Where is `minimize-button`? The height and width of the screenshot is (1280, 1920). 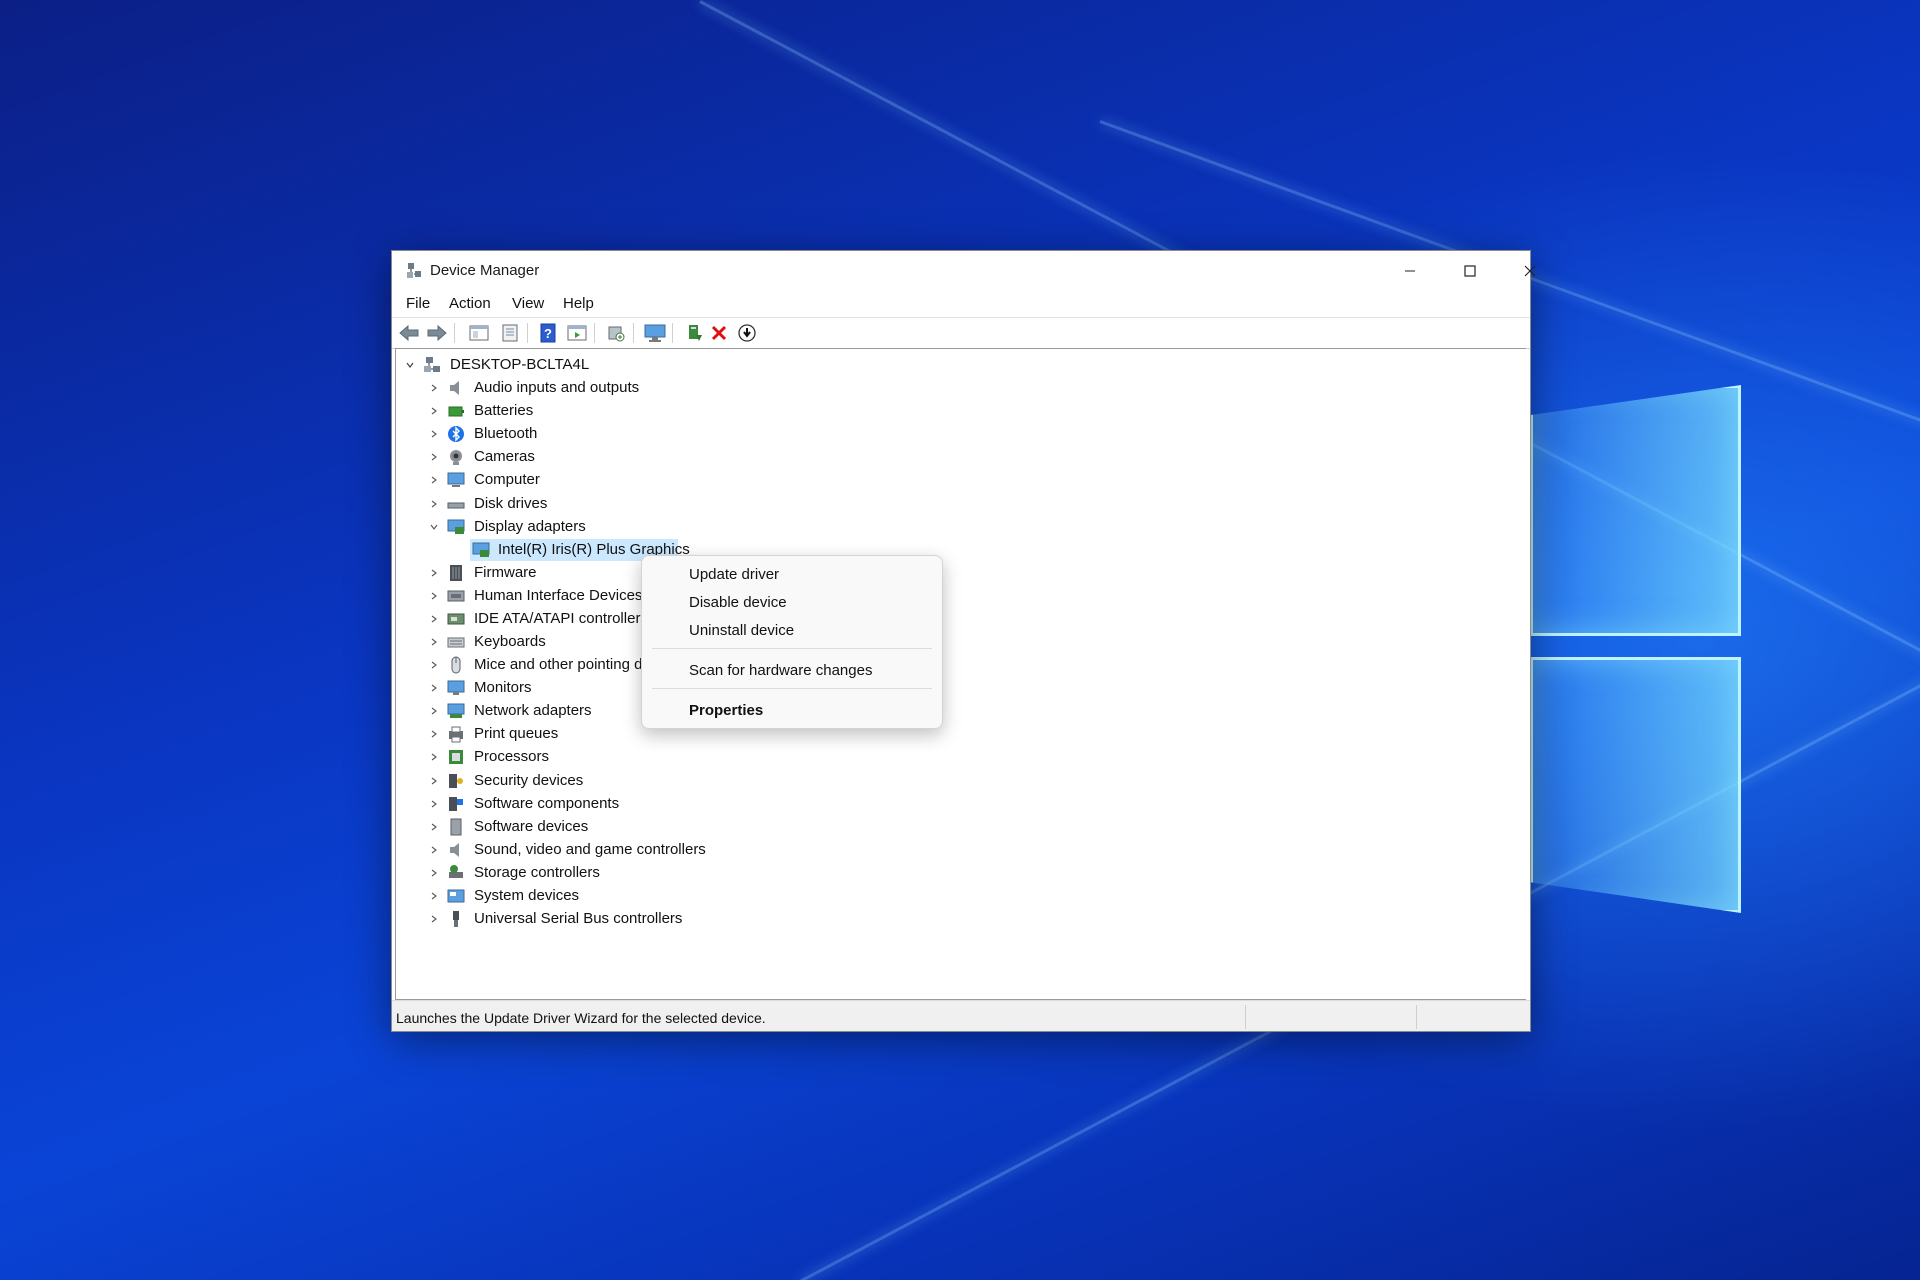 minimize-button is located at coordinates (1410, 271).